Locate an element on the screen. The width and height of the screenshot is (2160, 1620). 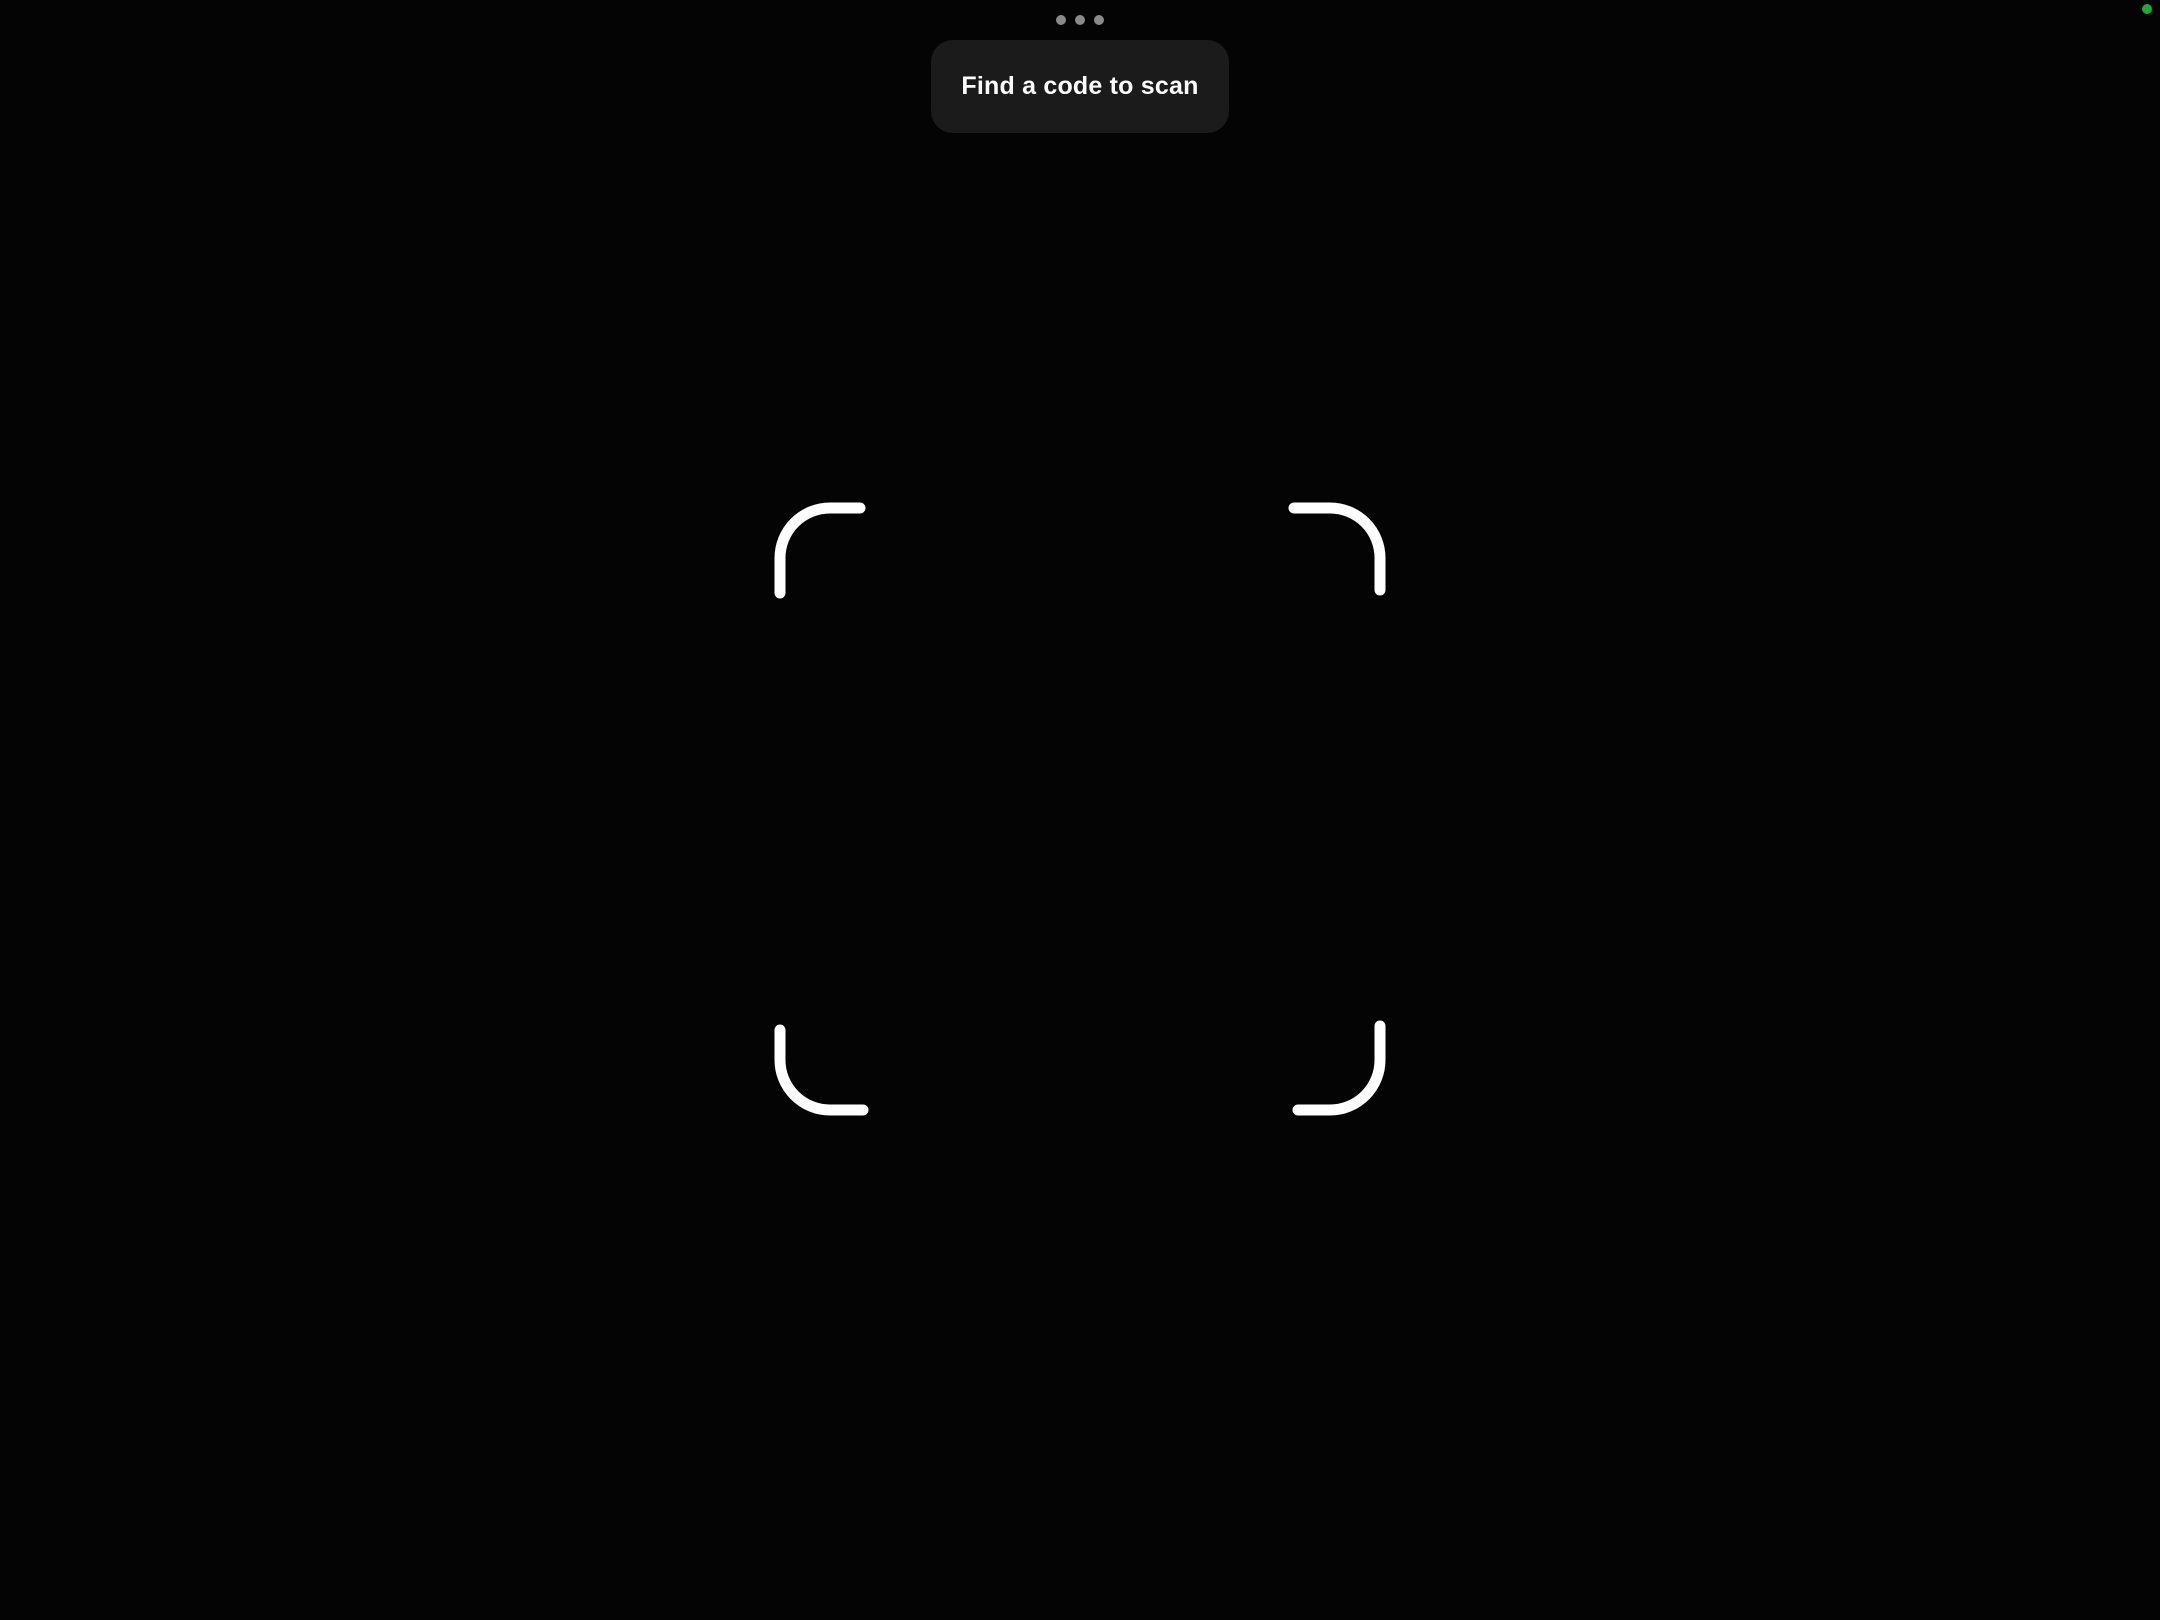
viewfinder-corner-top-left is located at coordinates (820, 550).